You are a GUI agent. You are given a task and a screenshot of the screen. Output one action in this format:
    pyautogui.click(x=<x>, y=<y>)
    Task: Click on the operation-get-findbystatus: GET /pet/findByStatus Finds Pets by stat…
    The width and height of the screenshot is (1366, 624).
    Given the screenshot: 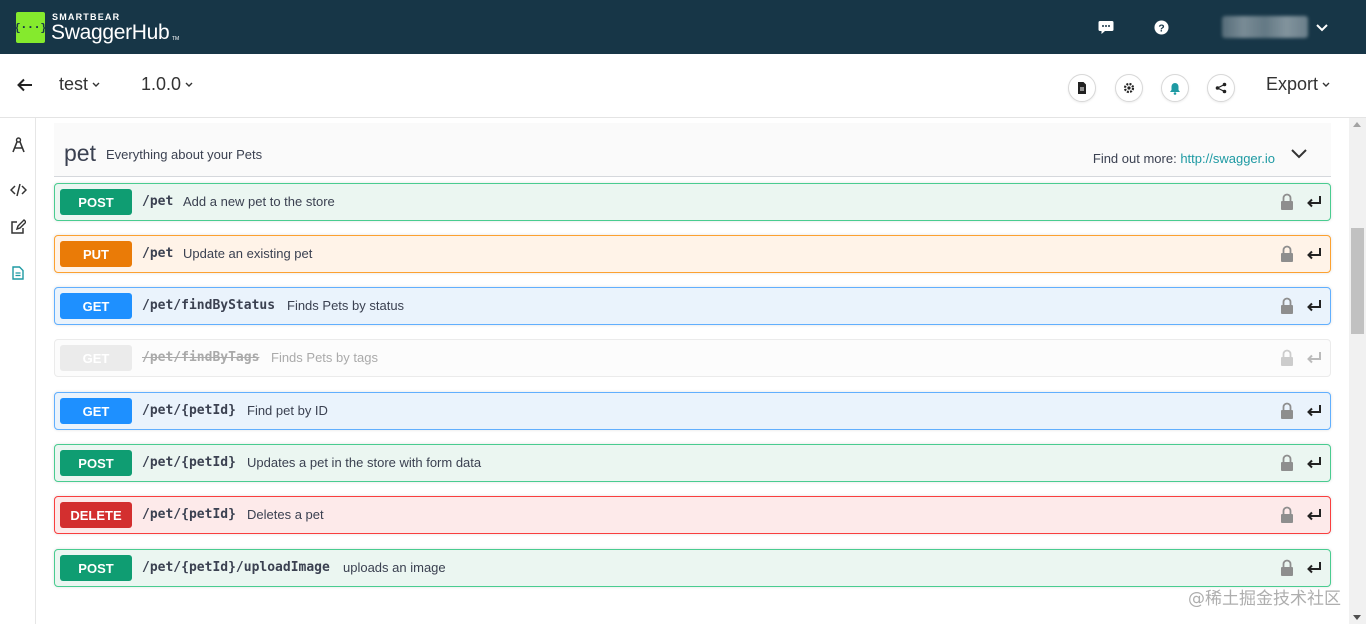 What is the action you would take?
    pyautogui.click(x=692, y=306)
    